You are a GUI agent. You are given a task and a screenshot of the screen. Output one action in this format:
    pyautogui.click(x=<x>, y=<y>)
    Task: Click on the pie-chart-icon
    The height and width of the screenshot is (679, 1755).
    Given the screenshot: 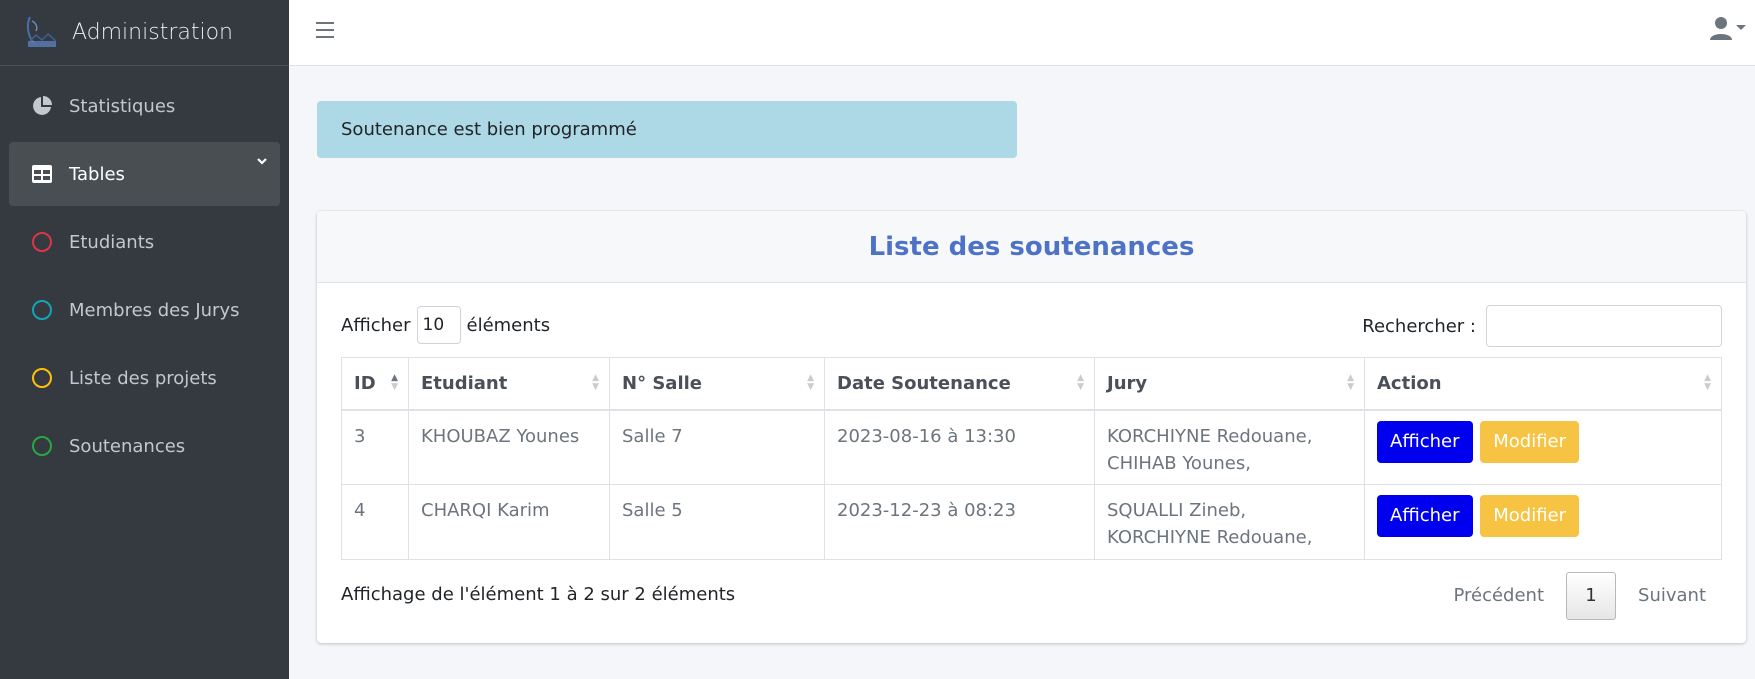 What is the action you would take?
    pyautogui.click(x=42, y=106)
    